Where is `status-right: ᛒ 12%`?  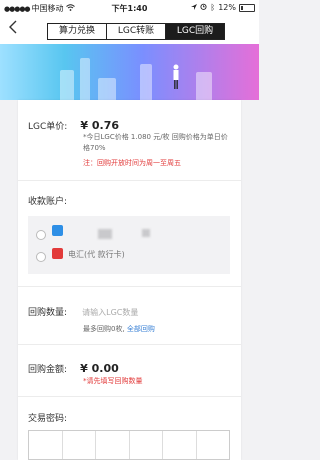
status-right: ᛒ 12% is located at coordinates (223, 7).